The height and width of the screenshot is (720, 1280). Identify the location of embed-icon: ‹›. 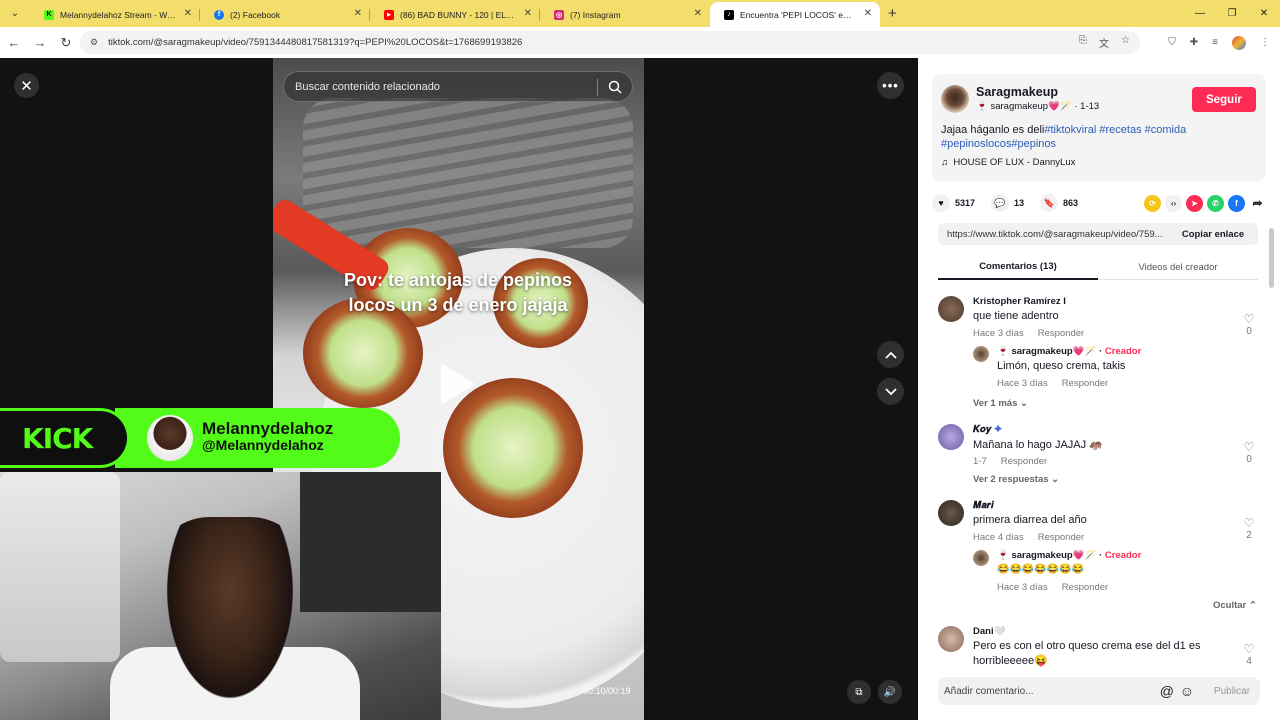
(1173, 203).